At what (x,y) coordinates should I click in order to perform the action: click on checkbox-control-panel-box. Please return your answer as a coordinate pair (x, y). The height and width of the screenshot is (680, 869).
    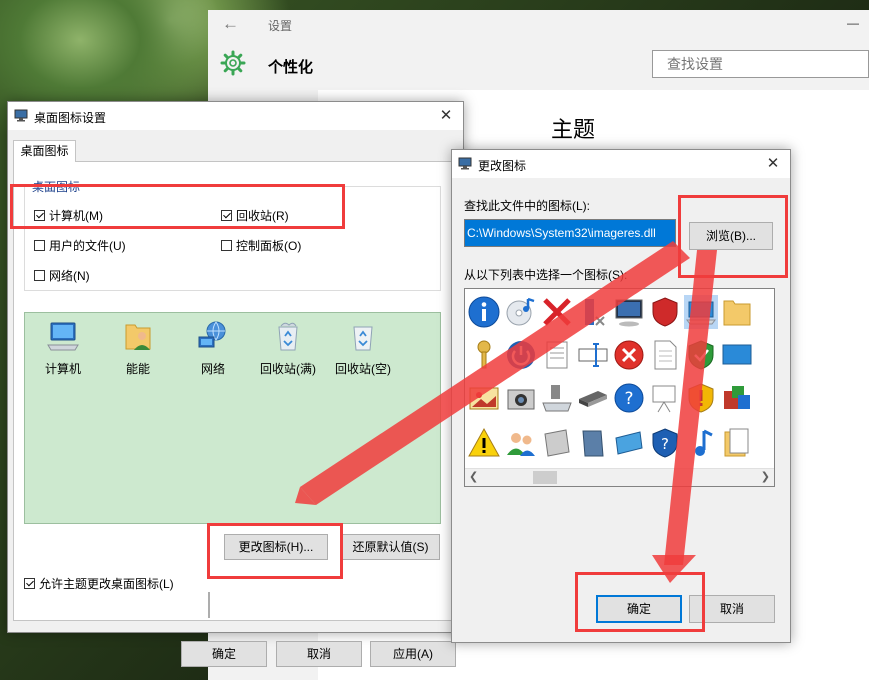
    Looking at the image, I should click on (226, 245).